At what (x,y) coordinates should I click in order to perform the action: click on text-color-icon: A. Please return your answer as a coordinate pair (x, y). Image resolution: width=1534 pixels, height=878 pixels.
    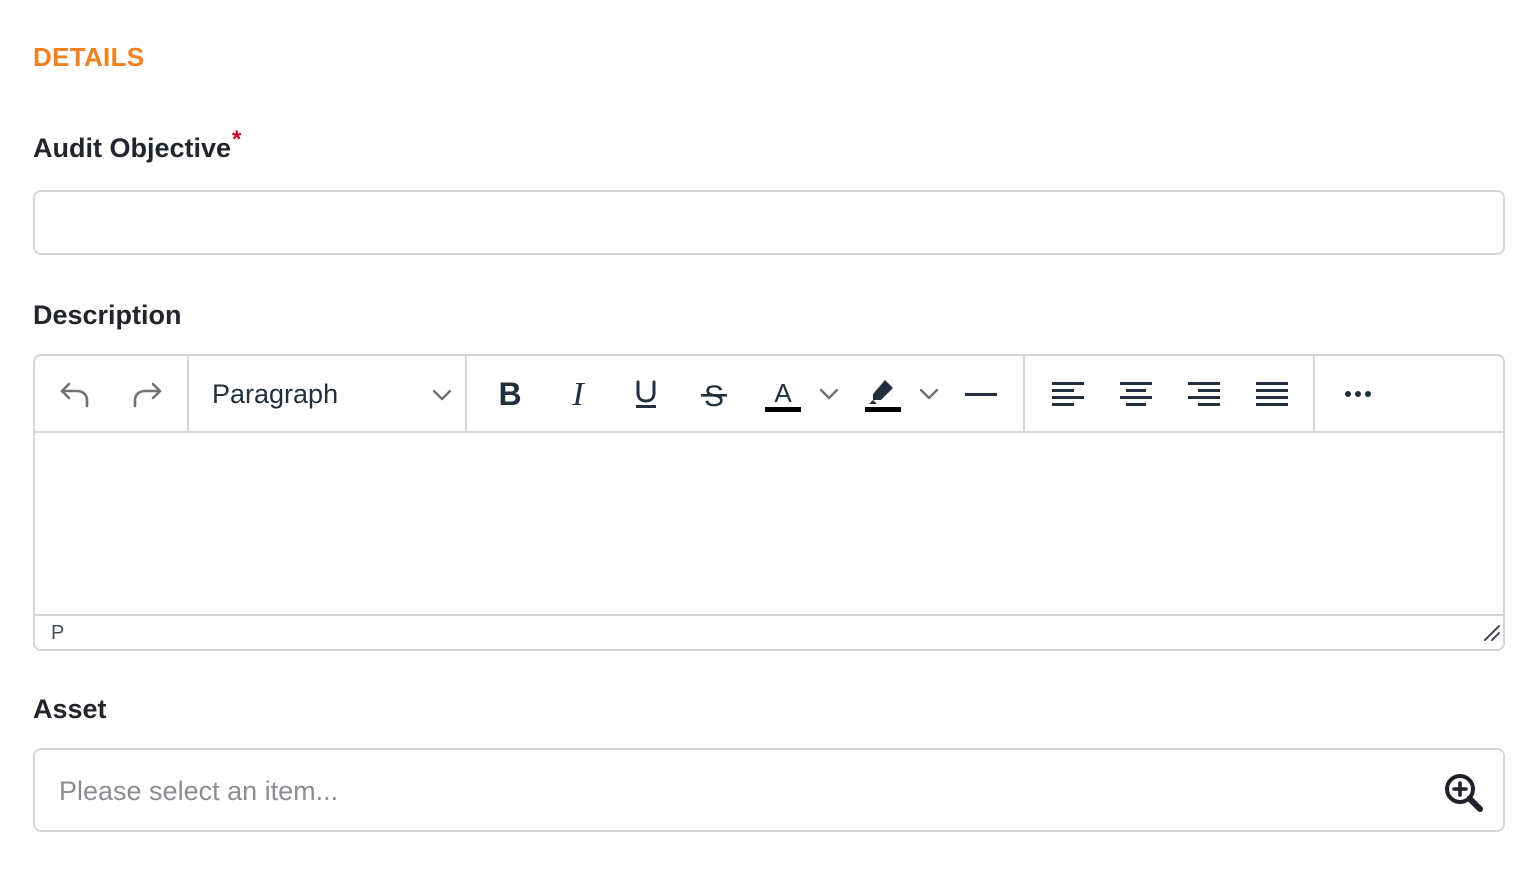
    Looking at the image, I should click on (783, 394).